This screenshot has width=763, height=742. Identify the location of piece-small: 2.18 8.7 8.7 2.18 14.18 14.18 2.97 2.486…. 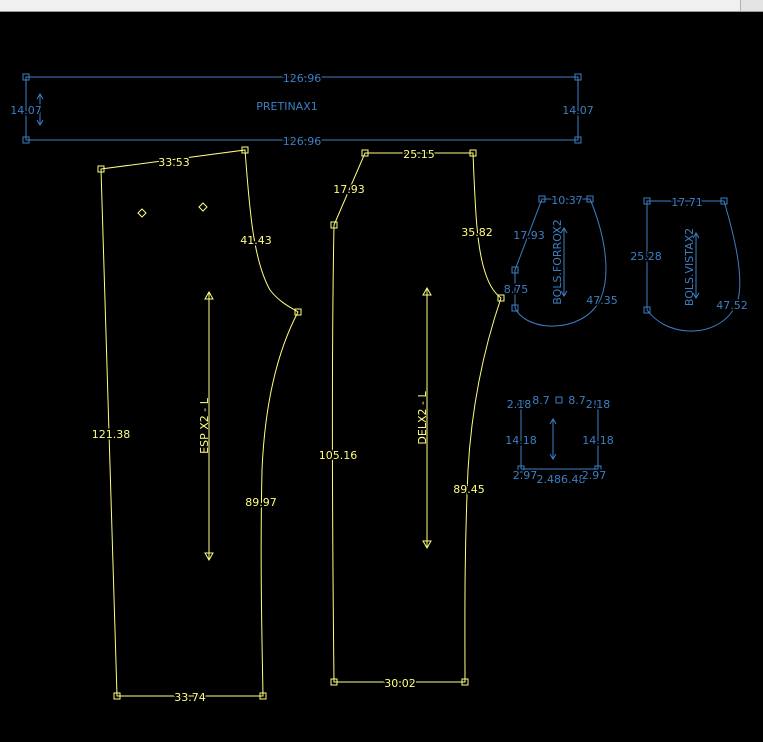
(560, 440).